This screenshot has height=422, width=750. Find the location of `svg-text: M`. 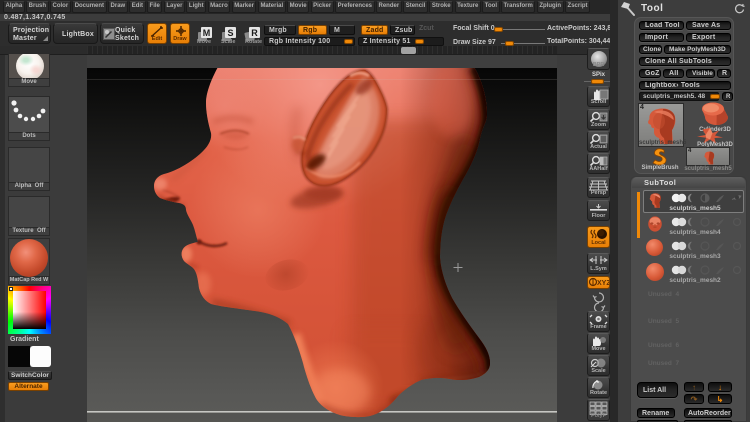

svg-text: M is located at coordinates (207, 33).